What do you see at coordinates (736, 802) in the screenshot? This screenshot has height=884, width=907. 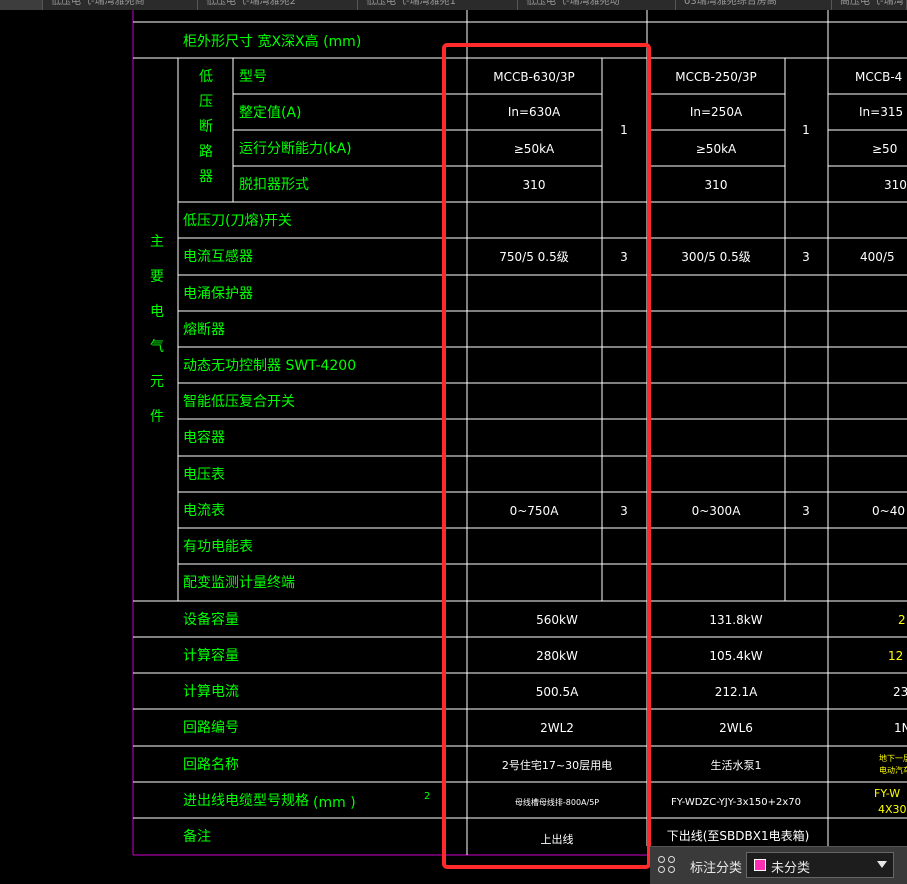 I see `col2-cable: FY-WDZC-YJY-3x150+2x70` at bounding box center [736, 802].